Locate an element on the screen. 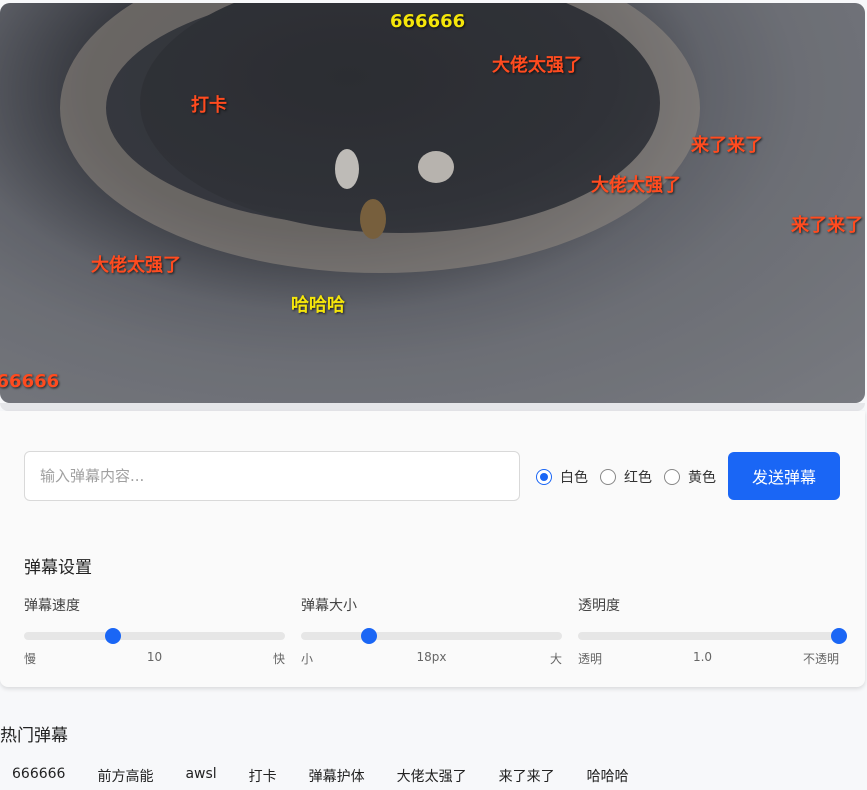  slider-max-label: 不透明 is located at coordinates (820, 659).